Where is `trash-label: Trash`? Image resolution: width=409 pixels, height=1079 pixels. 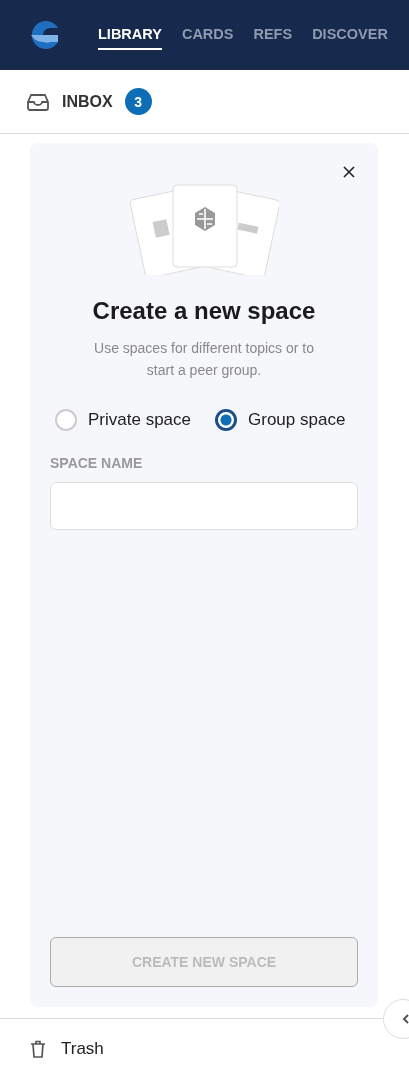 trash-label: Trash is located at coordinates (82, 1049).